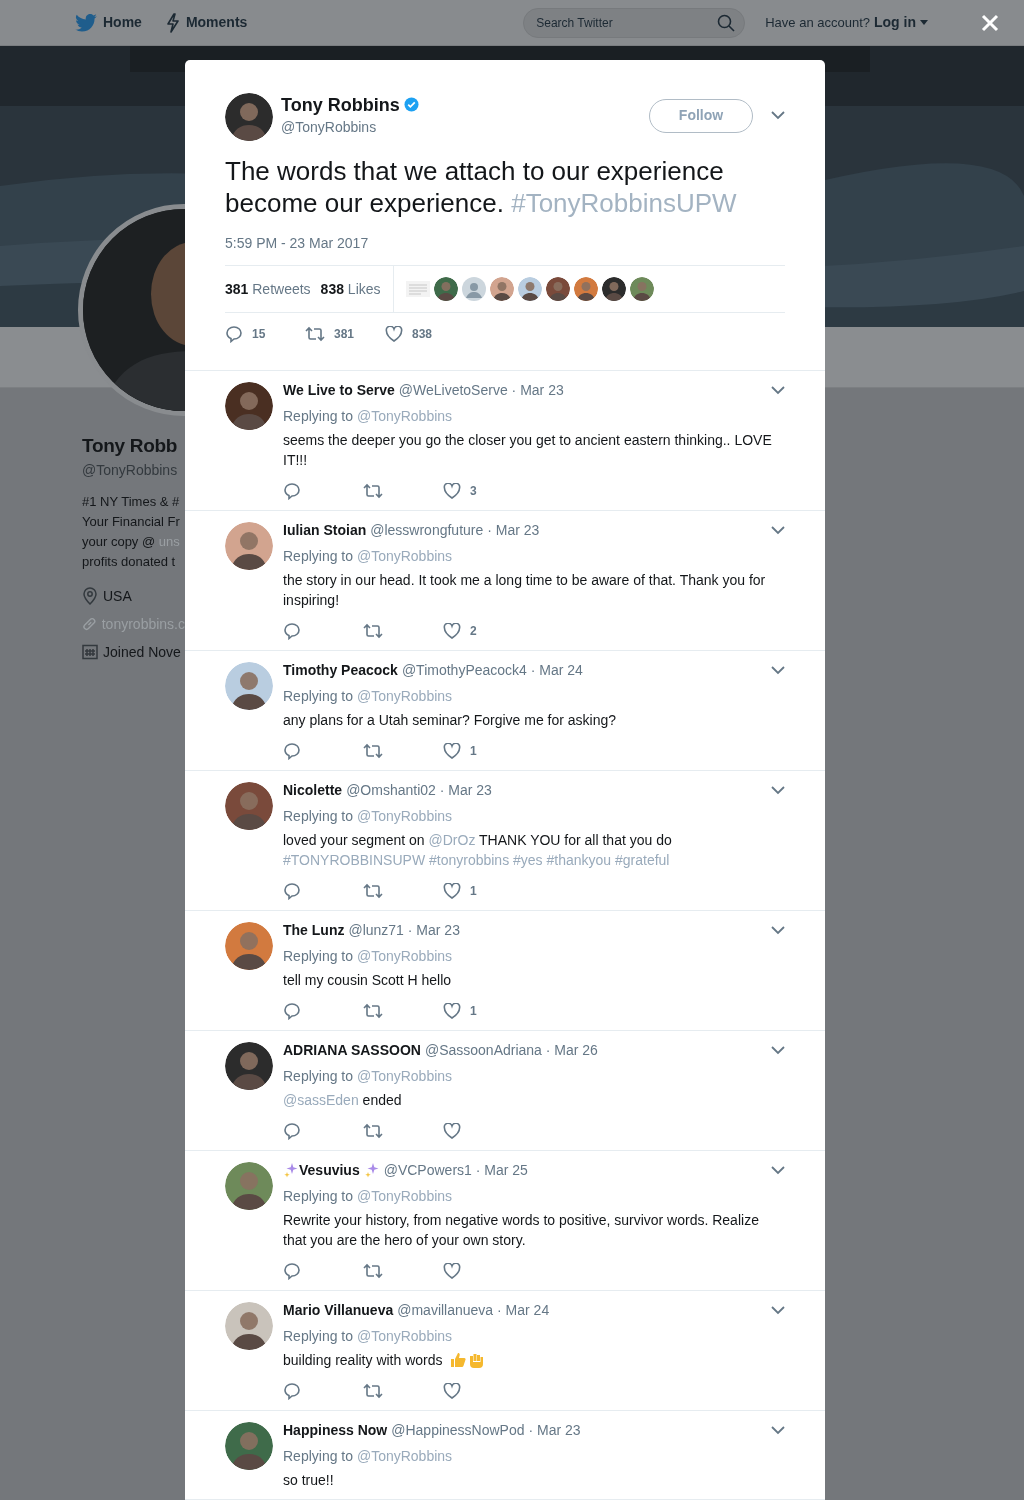 This screenshot has width=1024, height=1500. I want to click on like-button: 3, so click(483, 491).